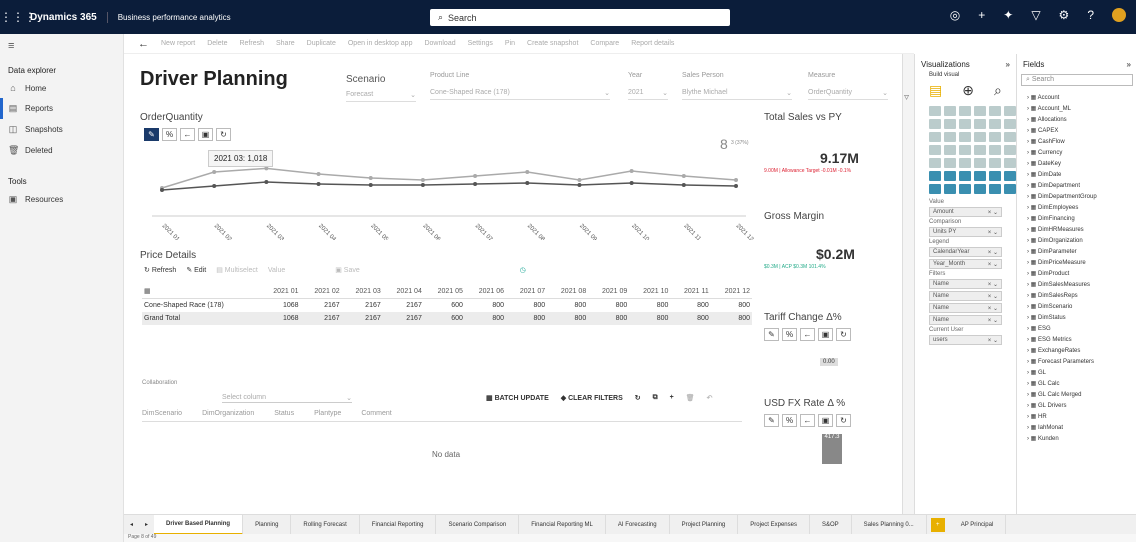 Image resolution: width=1136 pixels, height=542 pixels. Describe the element at coordinates (1077, 306) in the screenshot. I see `field-table-item: › ▦ DimScenario` at that location.